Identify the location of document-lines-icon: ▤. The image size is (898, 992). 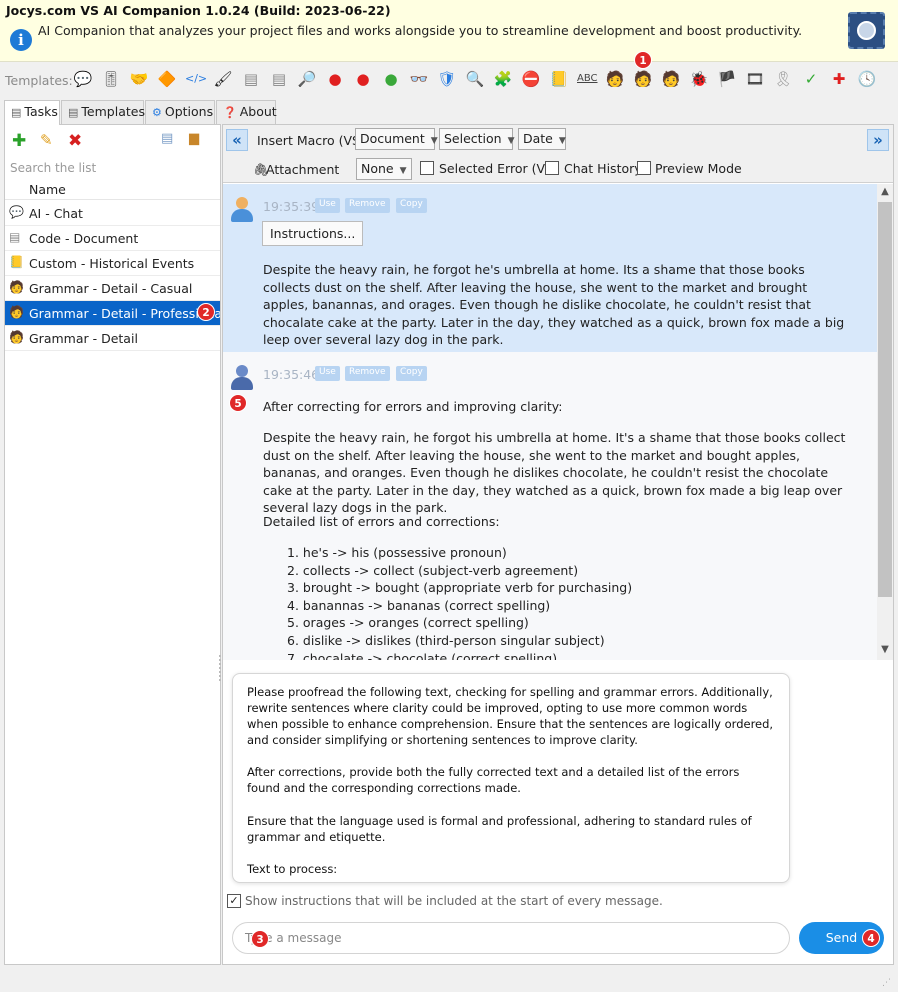
(279, 79).